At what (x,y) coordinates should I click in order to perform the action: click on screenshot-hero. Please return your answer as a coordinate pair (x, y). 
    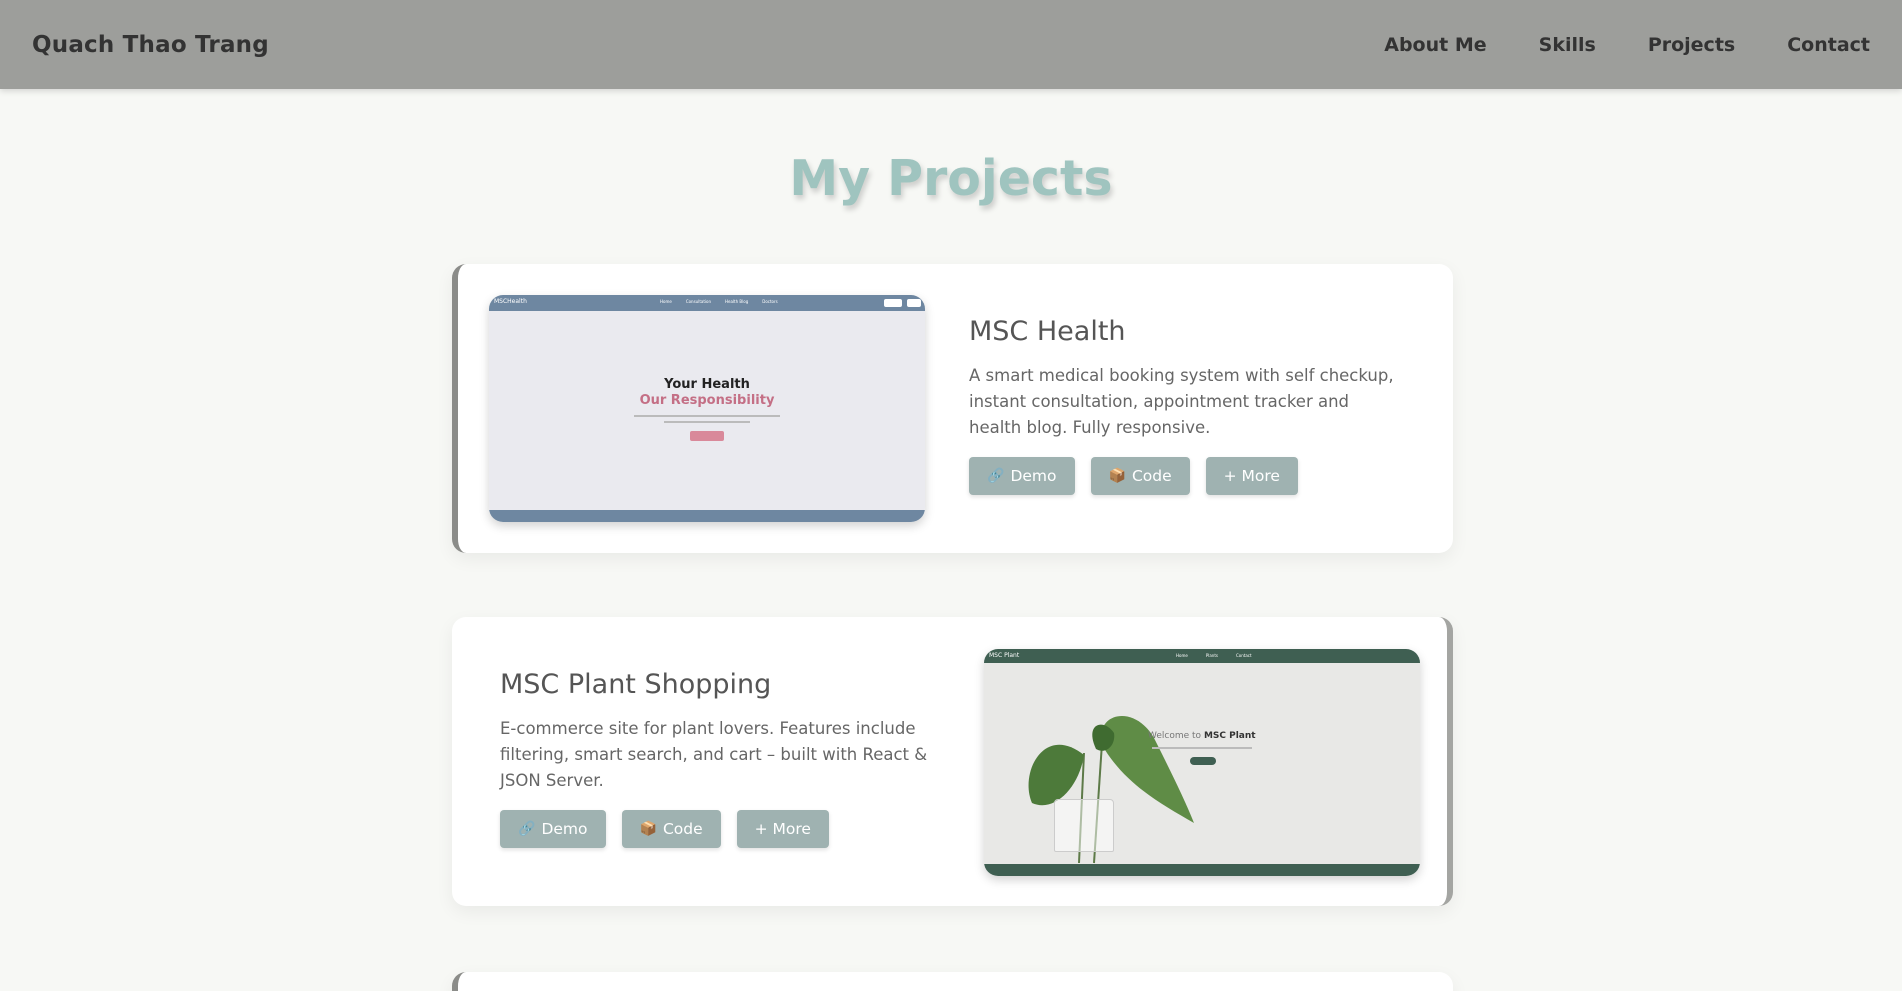
    Looking at the image, I should click on (707, 410).